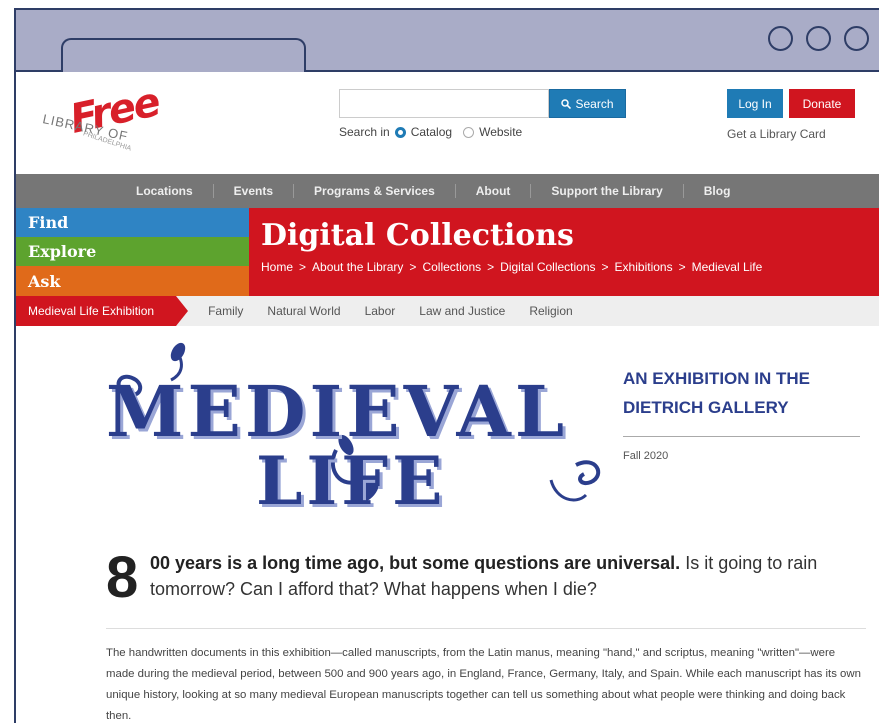  Describe the element at coordinates (451, 267) in the screenshot. I see `breadcrumb-collections: Collections` at that location.